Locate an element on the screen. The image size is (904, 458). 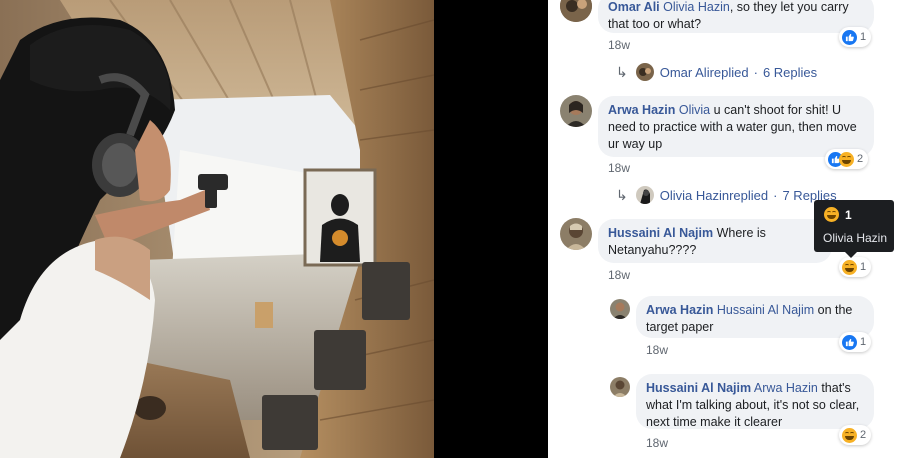
tooltip-header: 1 is located at coordinates (838, 214).